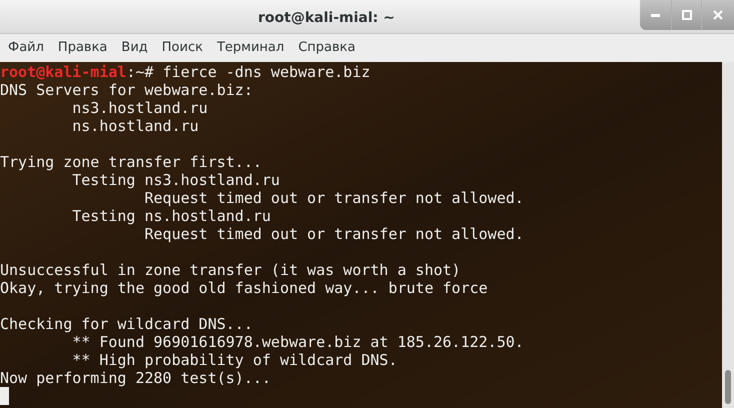 The height and width of the screenshot is (408, 734). I want to click on minimize-icon, so click(655, 15).